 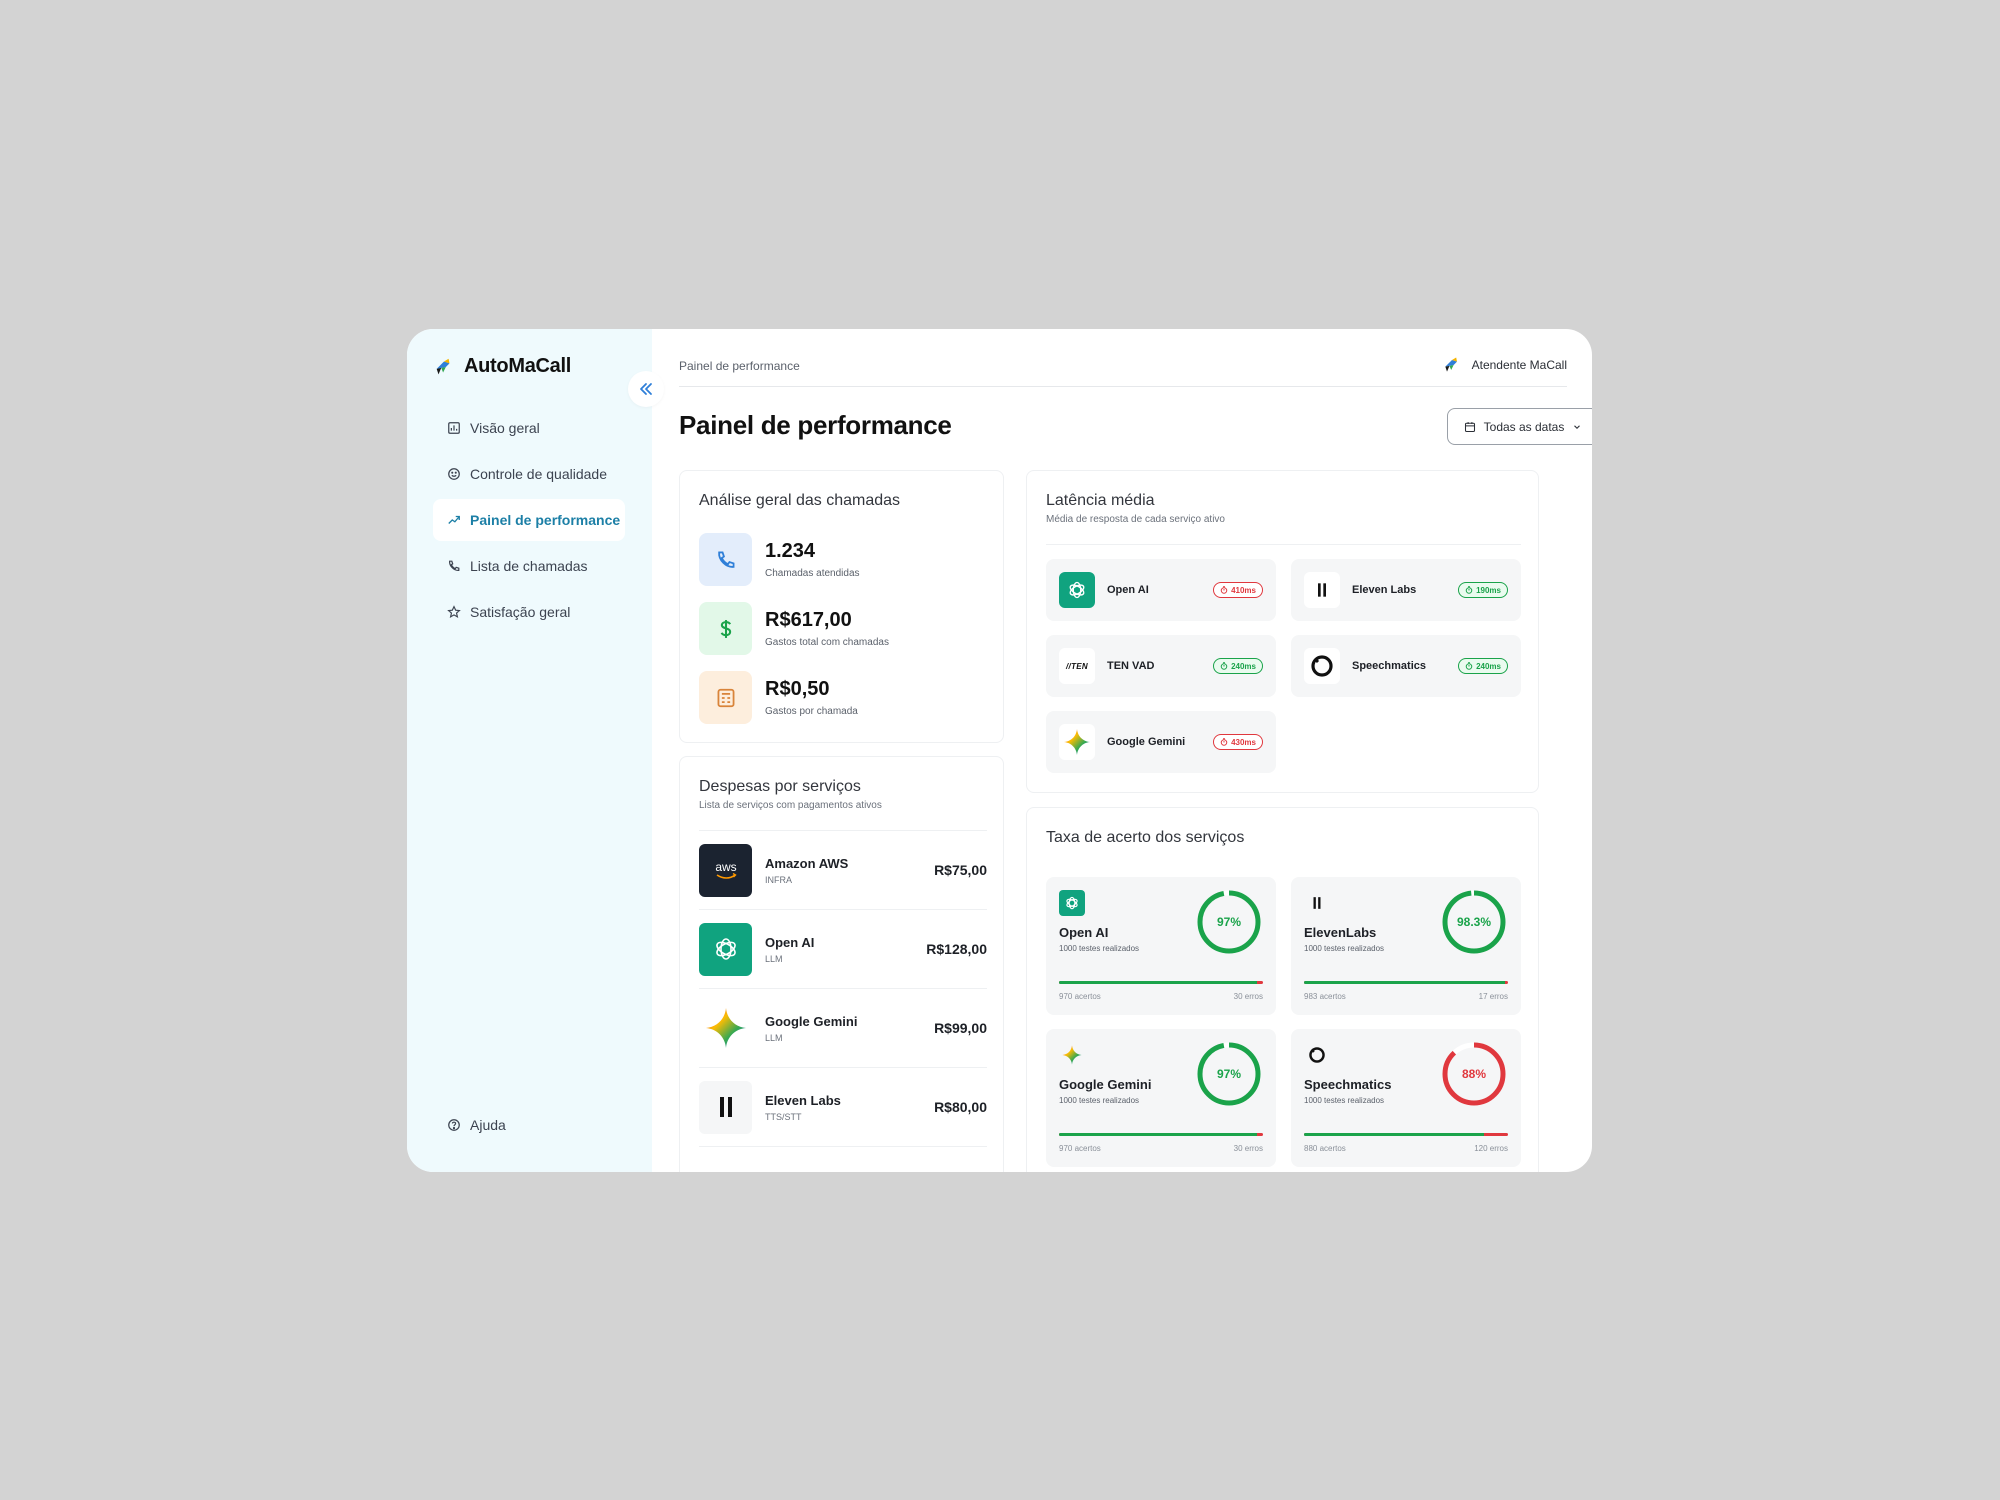 What do you see at coordinates (725, 628) in the screenshot?
I see `dollar-icon` at bounding box center [725, 628].